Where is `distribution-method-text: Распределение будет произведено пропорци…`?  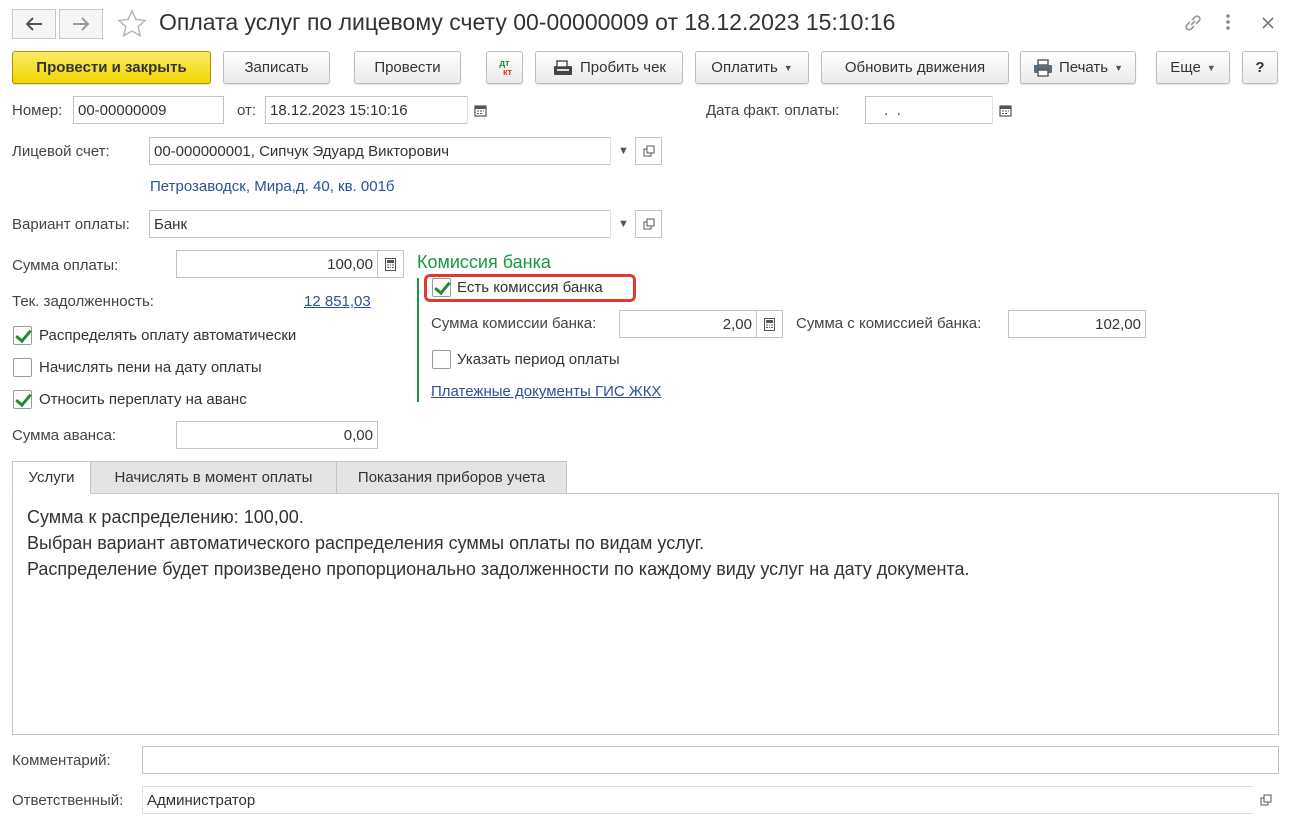
distribution-method-text: Распределение будет произведено пропорци… is located at coordinates (498, 569).